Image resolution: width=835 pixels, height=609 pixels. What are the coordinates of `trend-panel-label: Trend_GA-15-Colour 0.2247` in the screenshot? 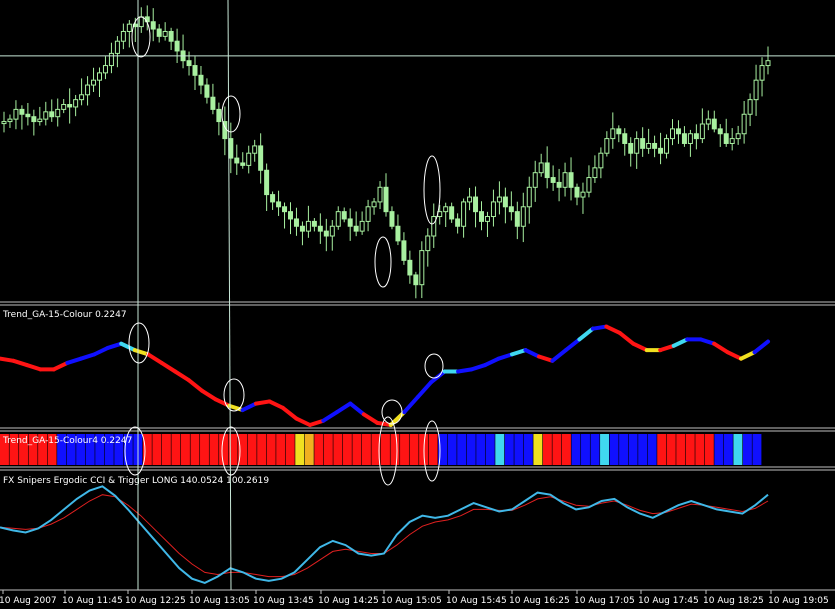 It's located at (64, 315).